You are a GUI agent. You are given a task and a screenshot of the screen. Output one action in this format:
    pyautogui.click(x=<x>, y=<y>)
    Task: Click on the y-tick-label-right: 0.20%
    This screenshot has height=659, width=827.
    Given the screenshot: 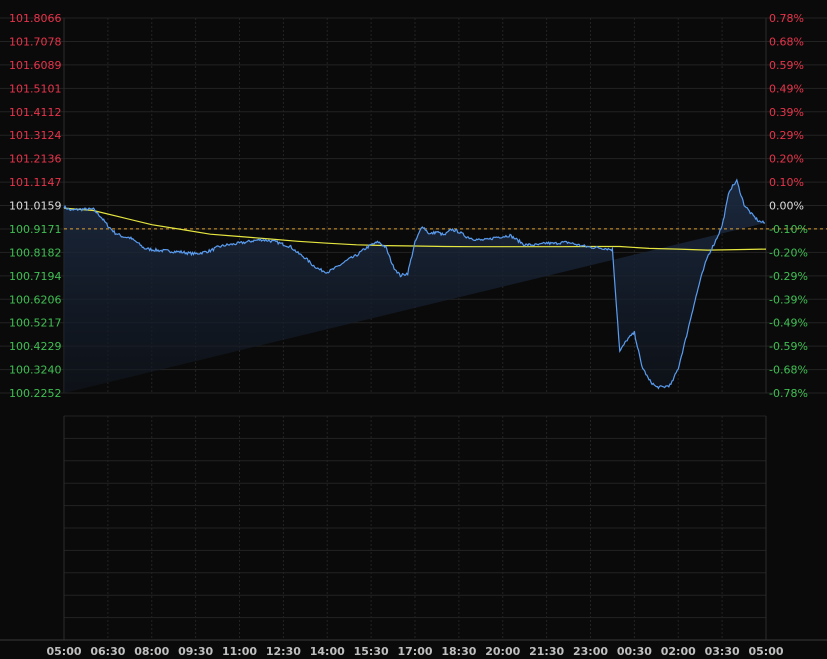 What is the action you would take?
    pyautogui.click(x=786, y=159)
    